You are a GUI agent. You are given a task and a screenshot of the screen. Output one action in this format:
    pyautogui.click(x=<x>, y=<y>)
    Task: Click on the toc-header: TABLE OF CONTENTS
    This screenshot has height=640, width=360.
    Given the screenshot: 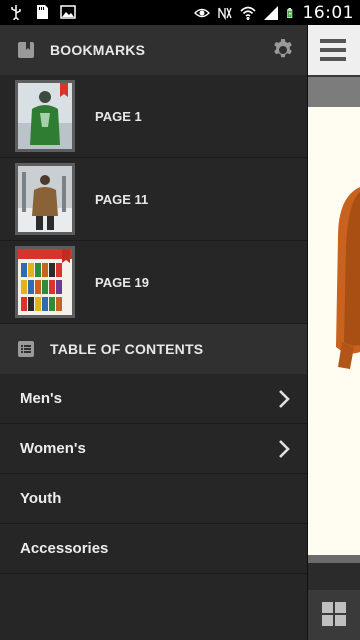 What is the action you would take?
    pyautogui.click(x=153, y=349)
    